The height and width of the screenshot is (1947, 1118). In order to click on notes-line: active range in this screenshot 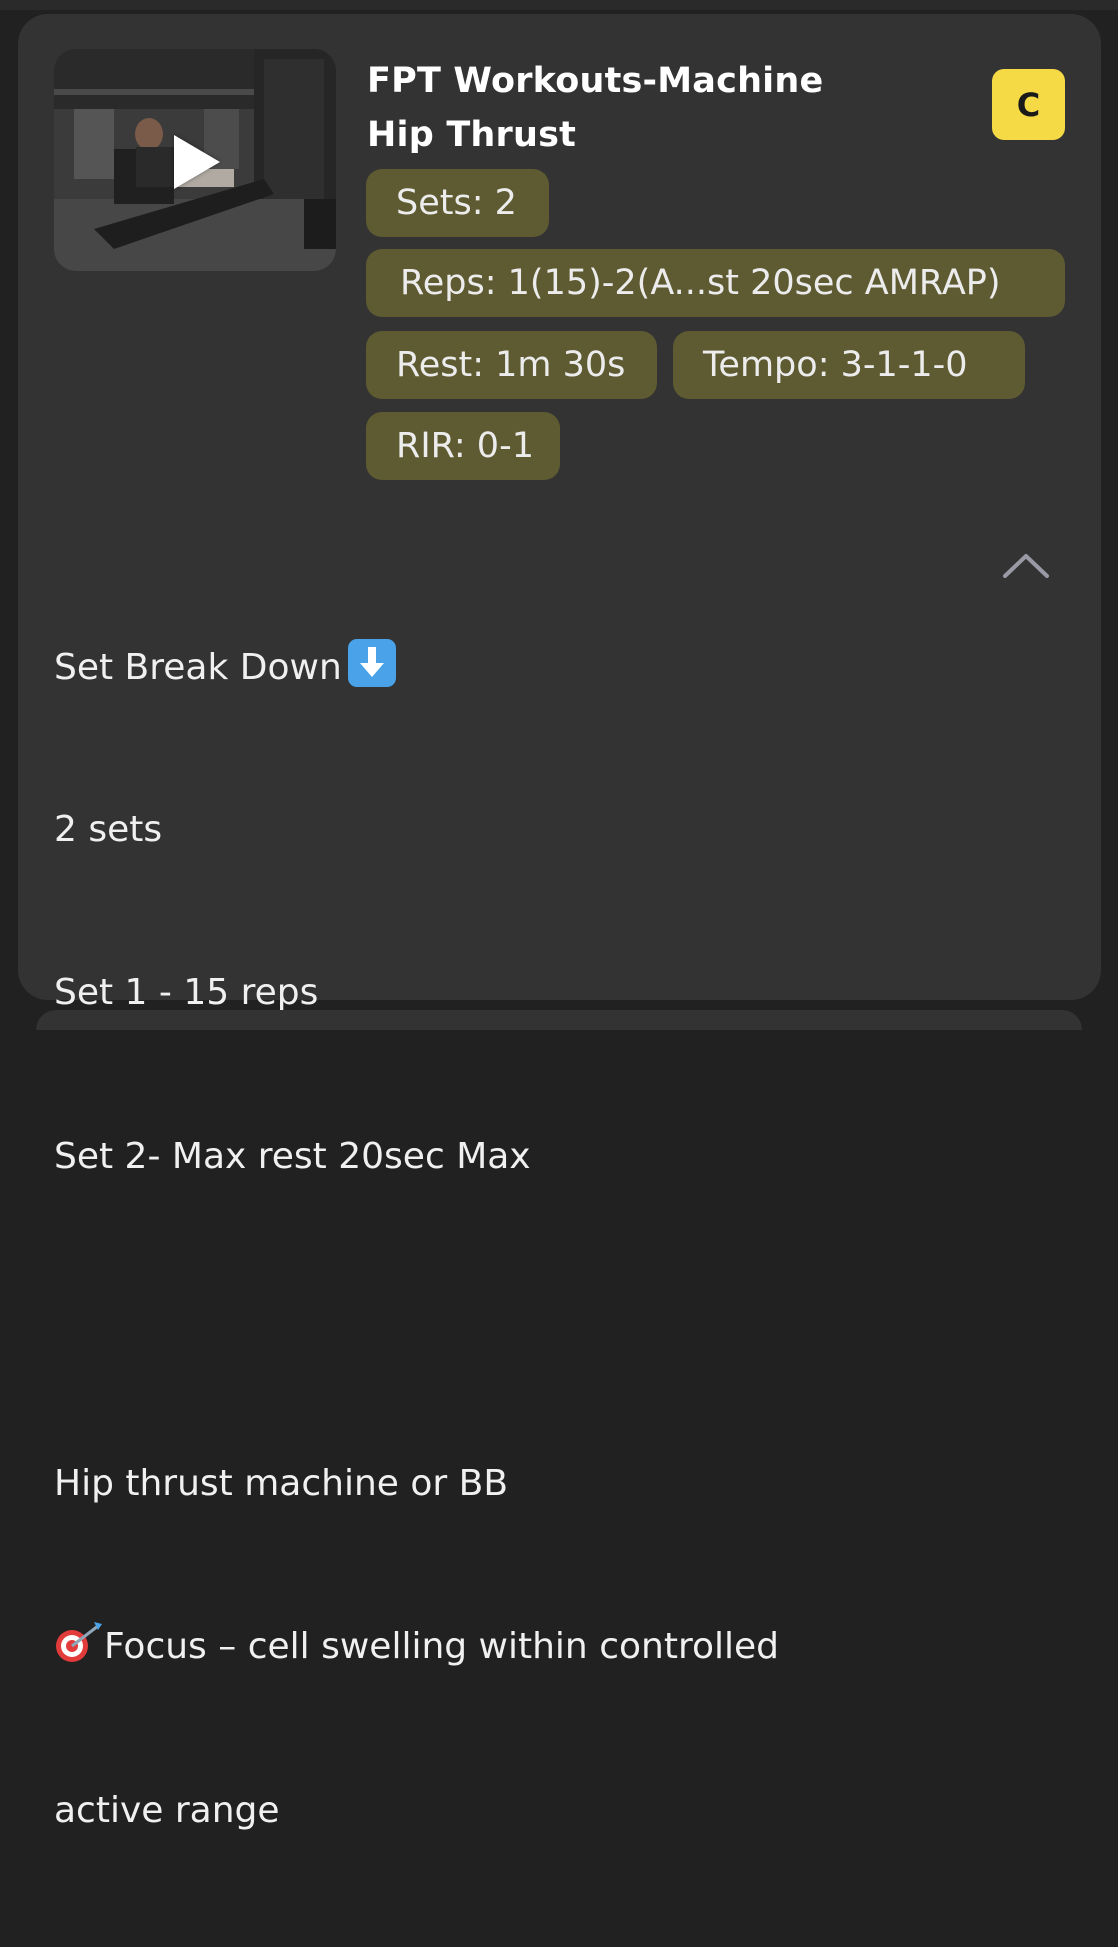, I will do `click(167, 1810)`.